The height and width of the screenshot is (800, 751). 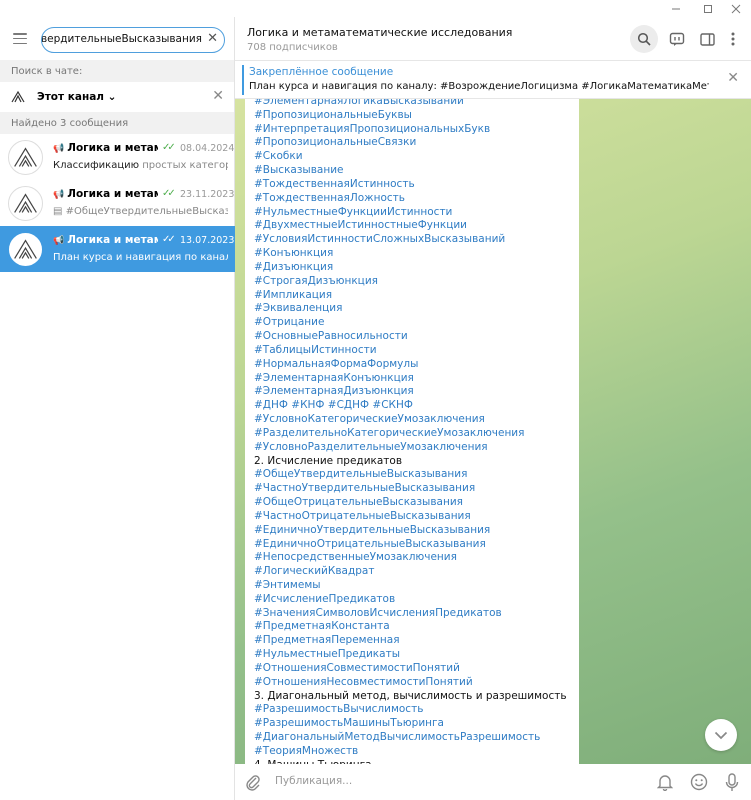 What do you see at coordinates (412, 309) in the screenshot?
I see `hashtag-link: #Эквиваленция` at bounding box center [412, 309].